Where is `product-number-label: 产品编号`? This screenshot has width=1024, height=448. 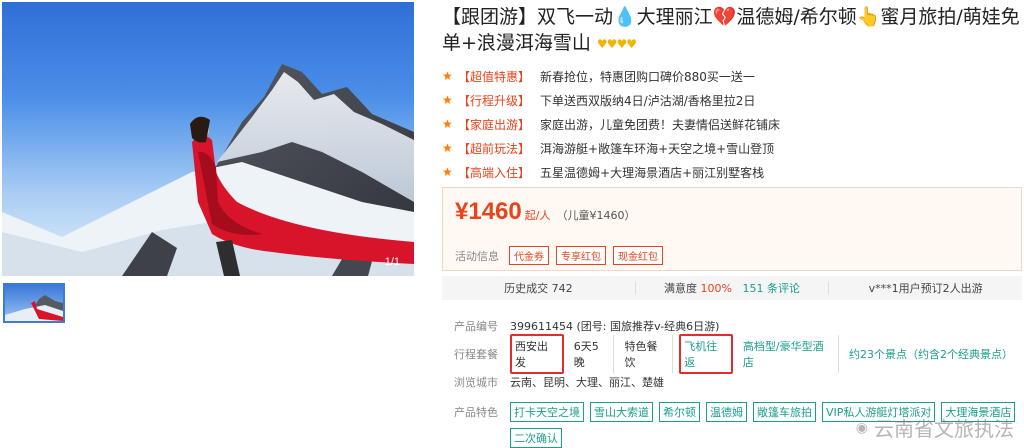
product-number-label: 产品编号 is located at coordinates (476, 326).